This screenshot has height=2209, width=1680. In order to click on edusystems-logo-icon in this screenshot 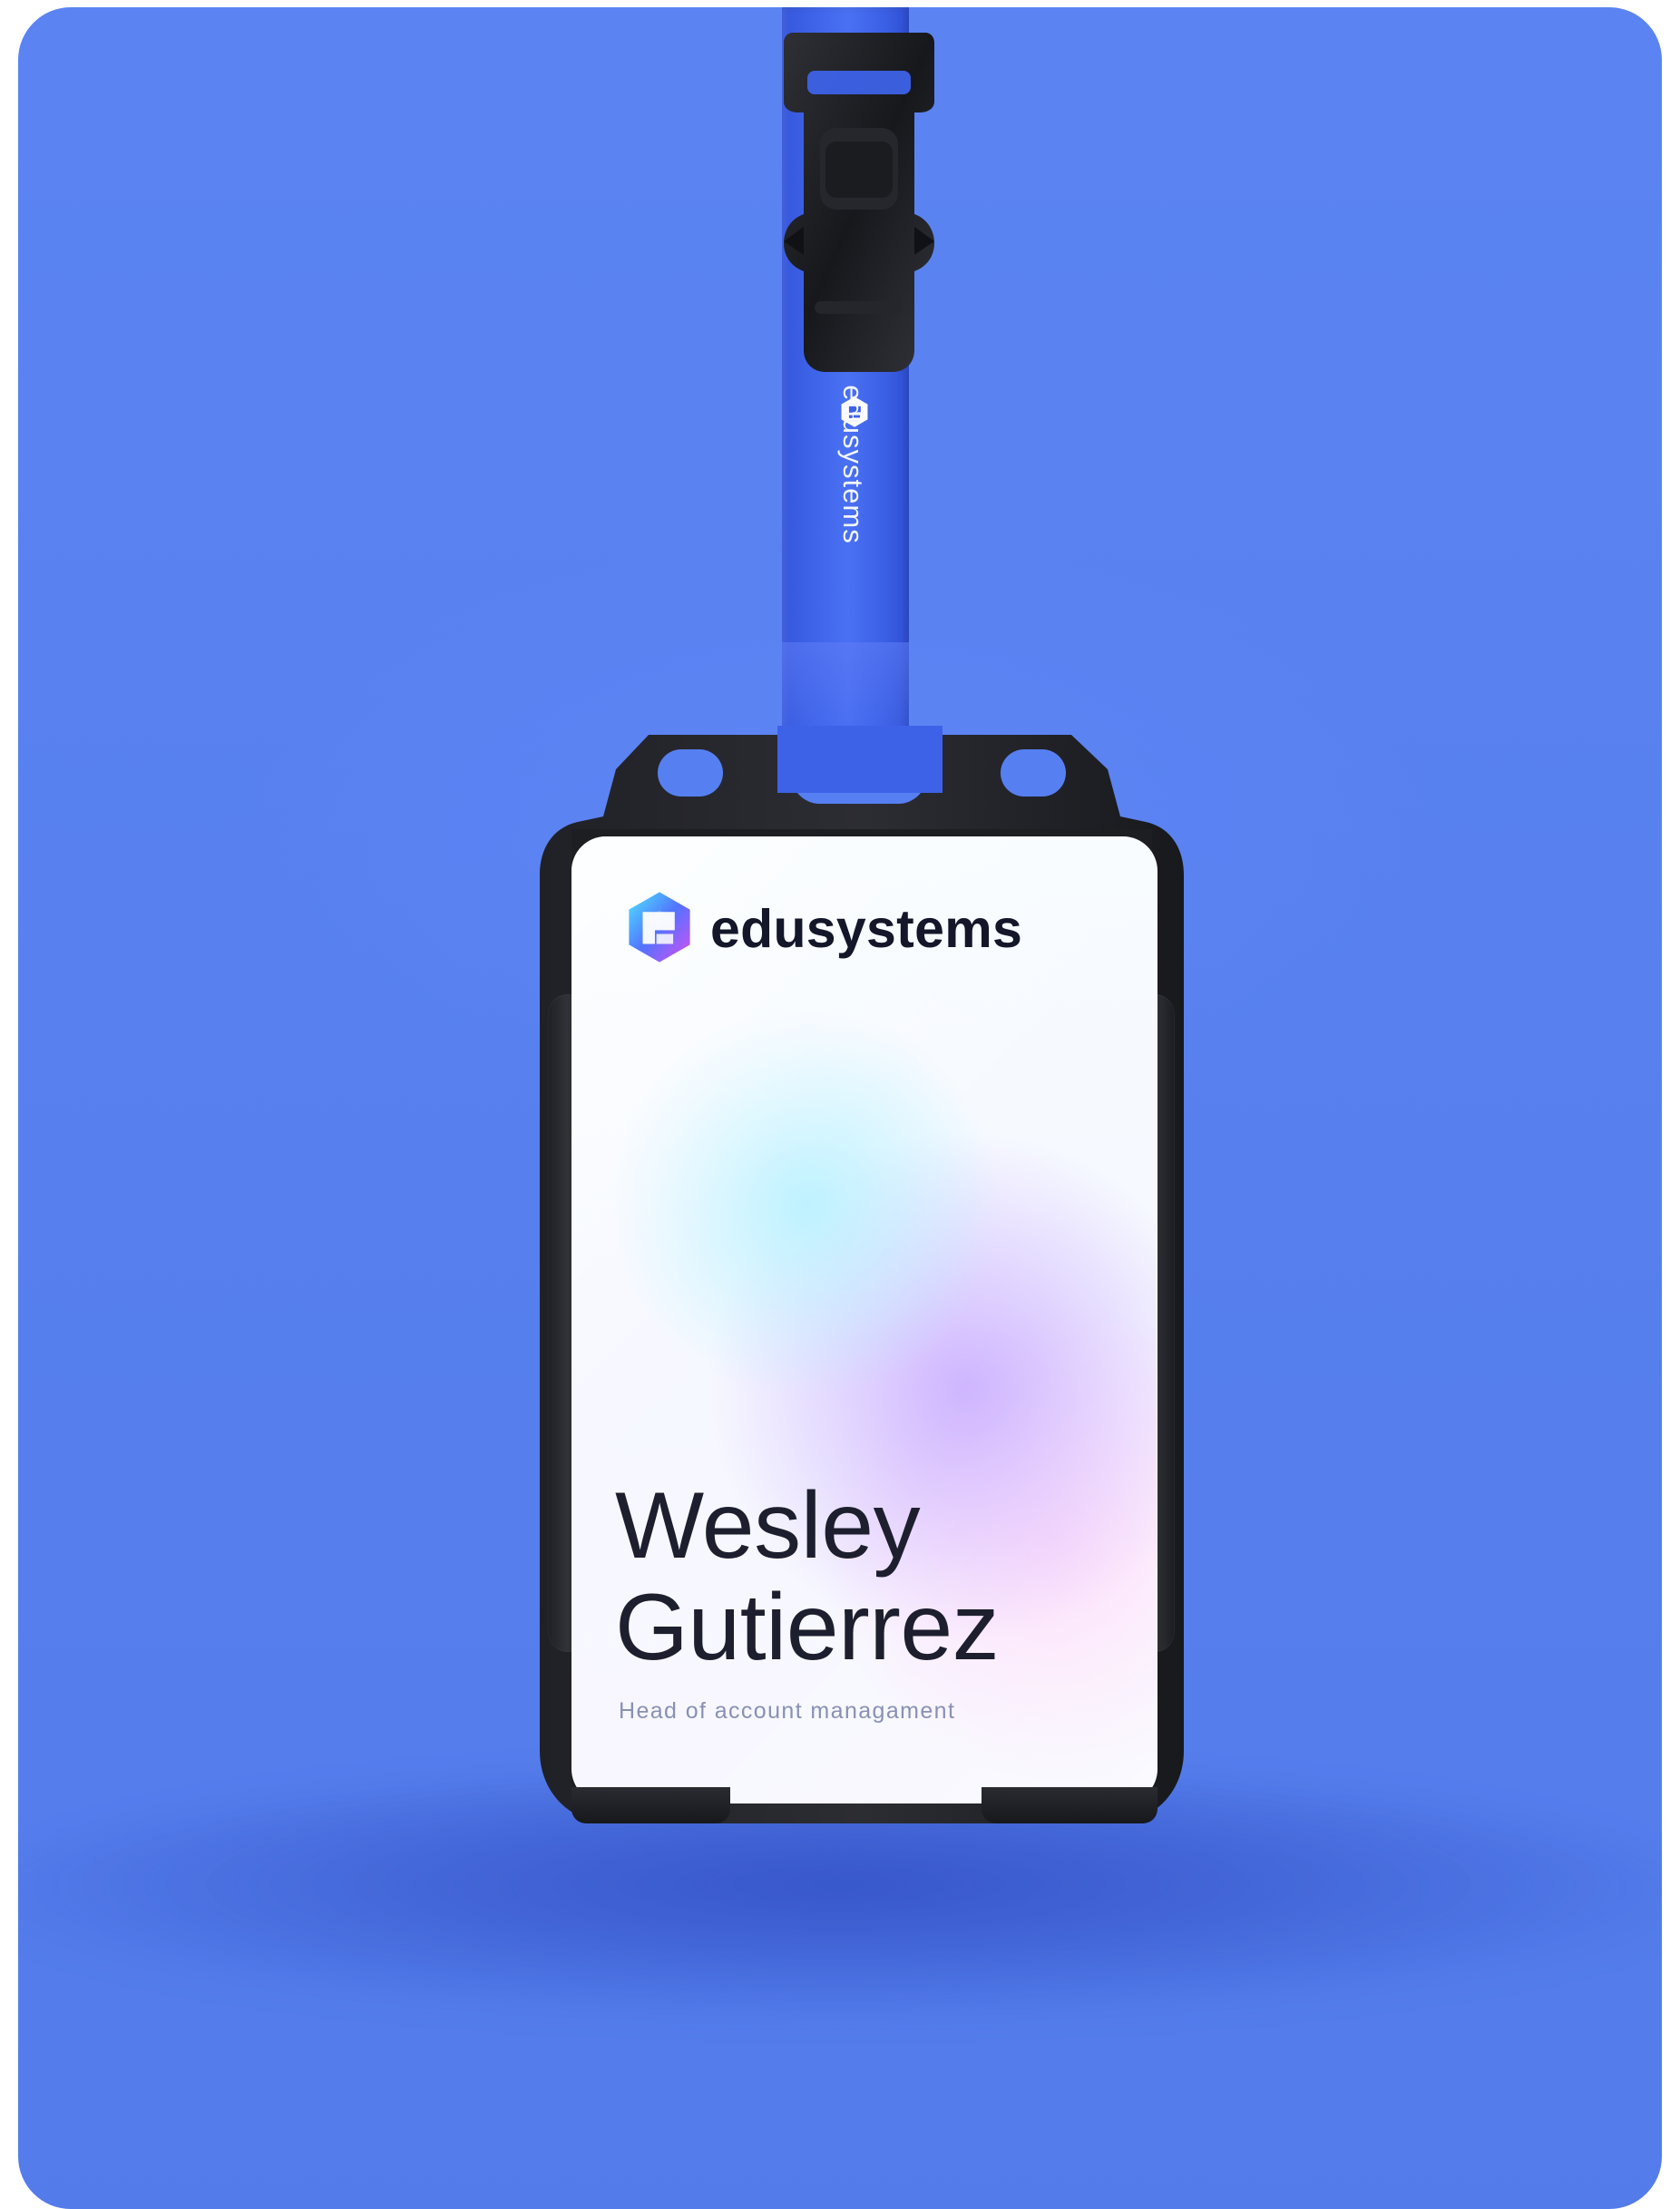, I will do `click(659, 927)`.